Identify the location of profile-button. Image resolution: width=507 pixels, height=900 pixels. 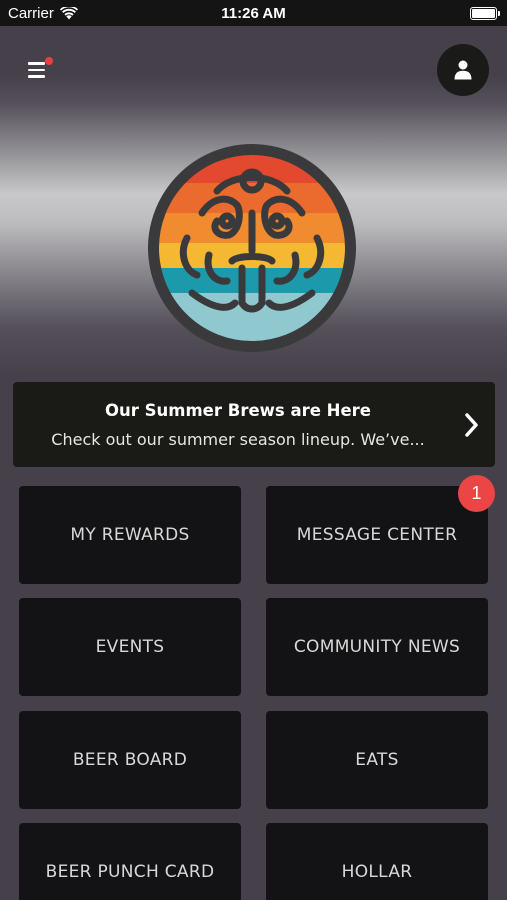
(463, 70).